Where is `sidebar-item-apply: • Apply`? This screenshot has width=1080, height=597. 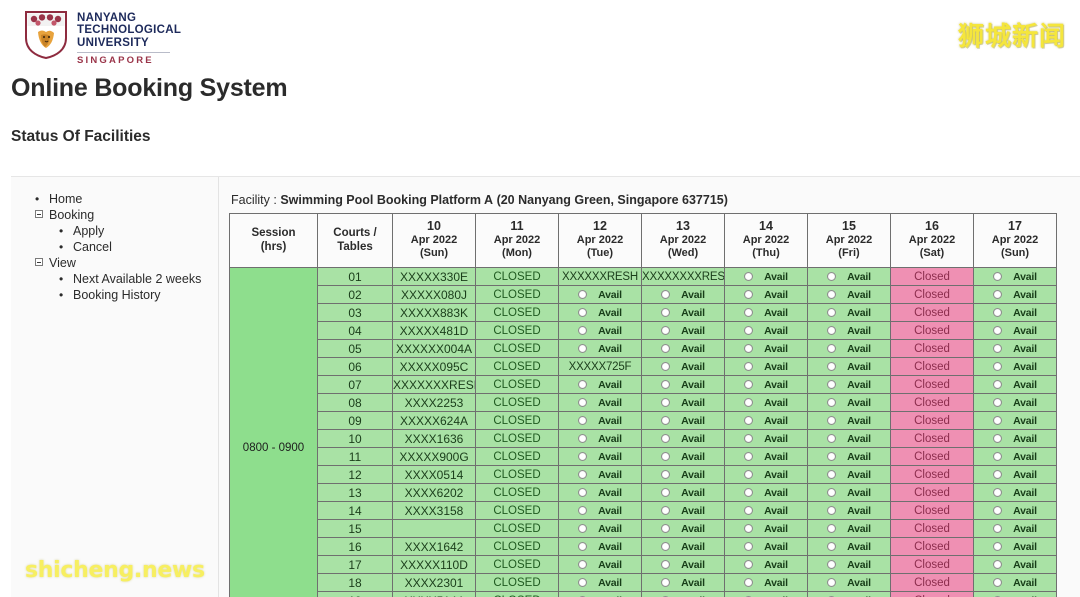 sidebar-item-apply: • Apply is located at coordinates (114, 231).